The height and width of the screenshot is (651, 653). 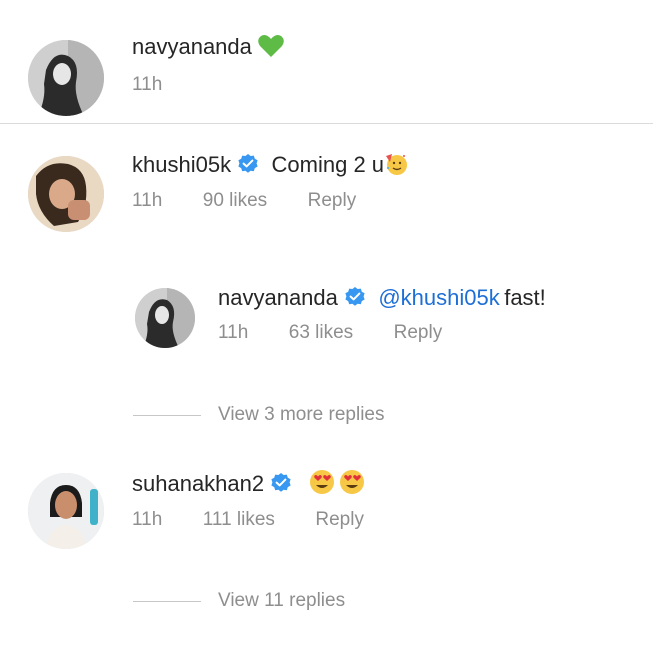 What do you see at coordinates (321, 332) in the screenshot?
I see `likes-count: 63 likes` at bounding box center [321, 332].